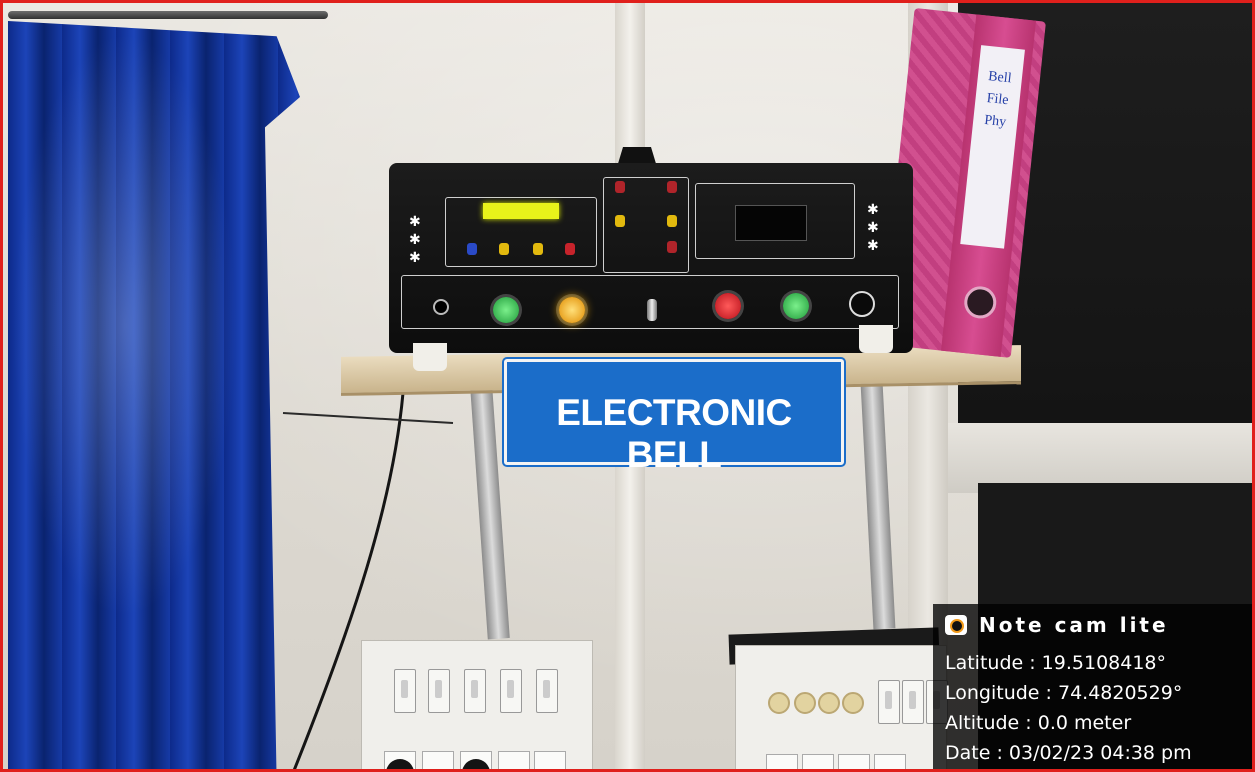 The height and width of the screenshot is (772, 1255). Describe the element at coordinates (538, 249) in the screenshot. I see `down-button` at that location.